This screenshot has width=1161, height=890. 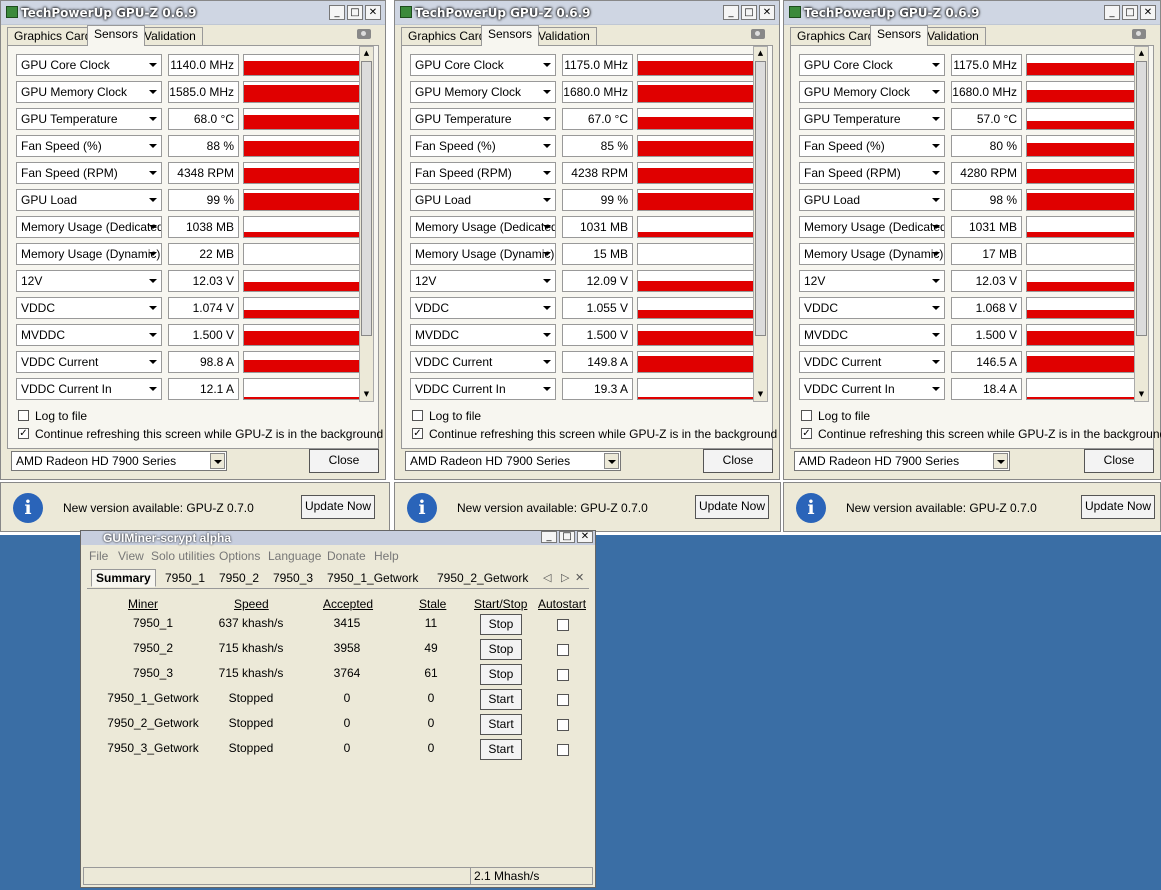 What do you see at coordinates (239, 556) in the screenshot?
I see `menu-options: Options` at bounding box center [239, 556].